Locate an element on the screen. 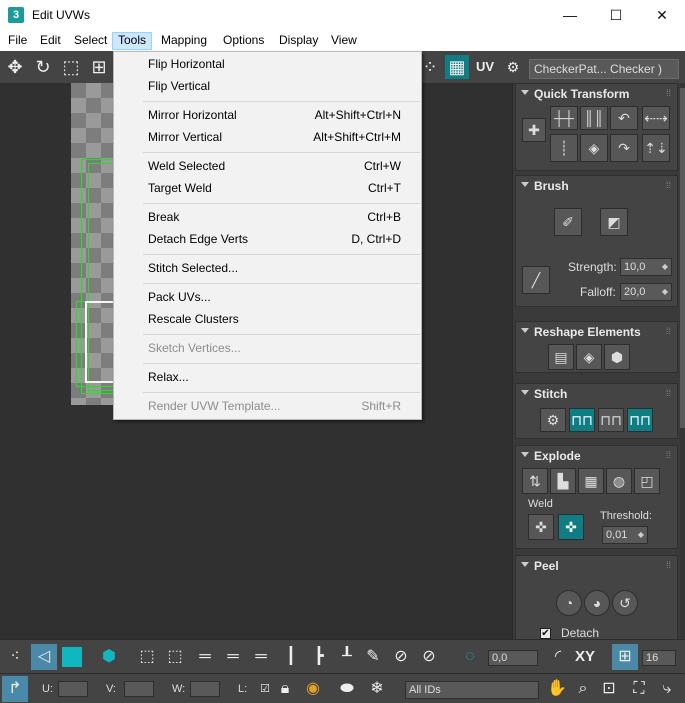 This screenshot has width=685, height=703. space-horizontal-icon: ⇠⇢ is located at coordinates (656, 118).